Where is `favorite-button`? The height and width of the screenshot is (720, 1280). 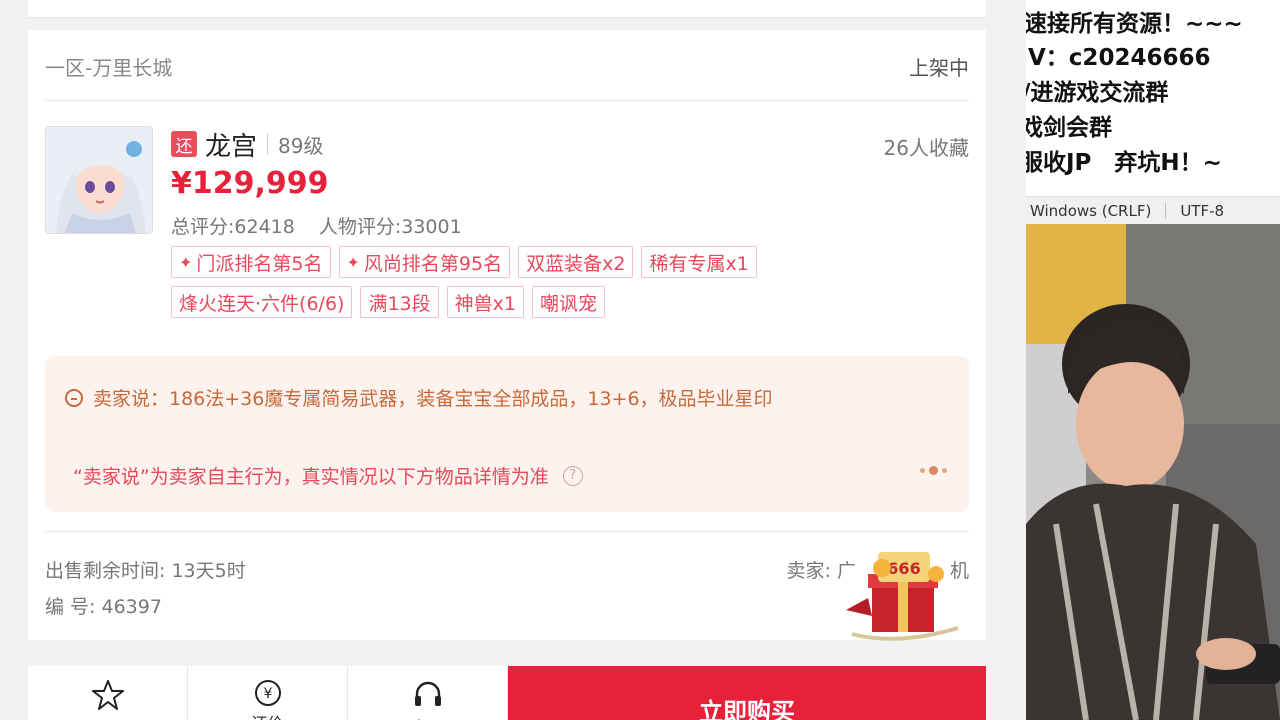 favorite-button is located at coordinates (108, 693).